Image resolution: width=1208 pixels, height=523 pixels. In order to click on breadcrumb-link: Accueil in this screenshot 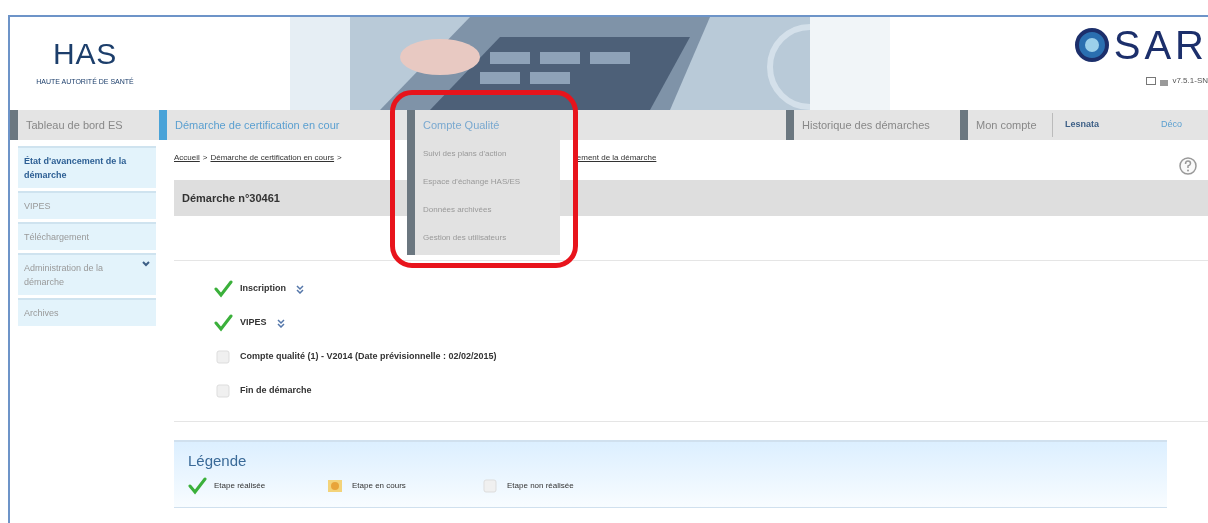, I will do `click(187, 158)`.